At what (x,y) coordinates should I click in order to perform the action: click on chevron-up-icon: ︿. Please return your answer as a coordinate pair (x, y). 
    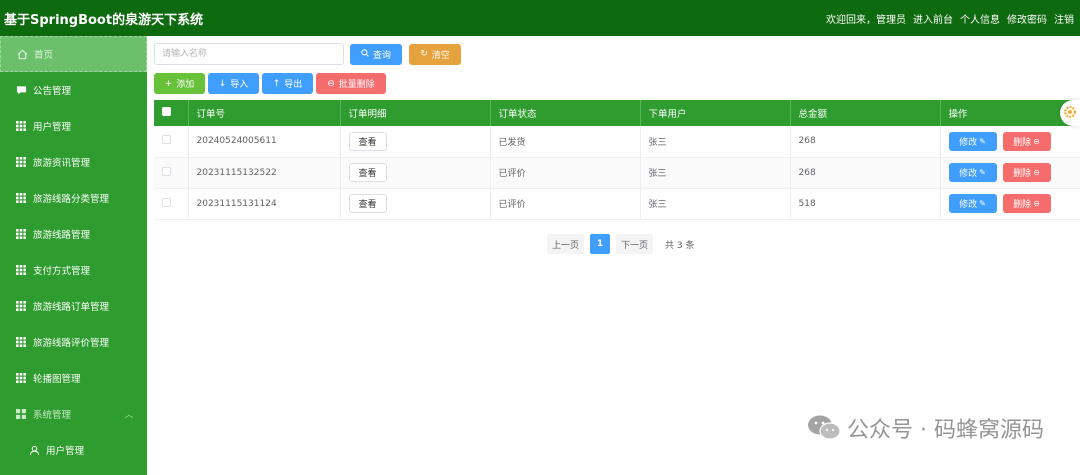
    Looking at the image, I should click on (129, 414).